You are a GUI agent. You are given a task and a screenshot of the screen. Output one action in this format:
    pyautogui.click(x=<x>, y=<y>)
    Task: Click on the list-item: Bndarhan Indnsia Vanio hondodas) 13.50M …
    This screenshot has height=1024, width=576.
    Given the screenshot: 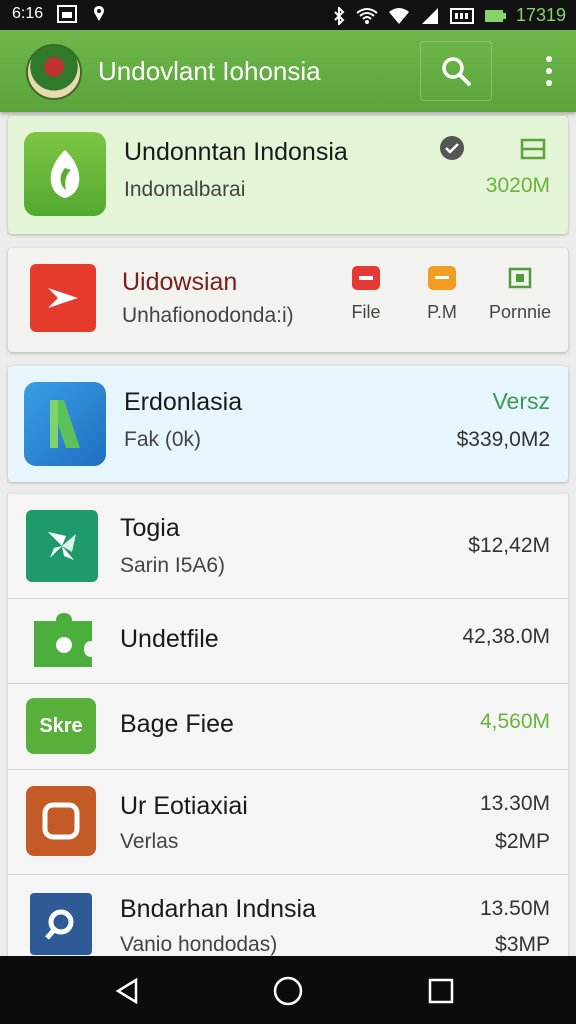 What is the action you would take?
    pyautogui.click(x=288, y=915)
    